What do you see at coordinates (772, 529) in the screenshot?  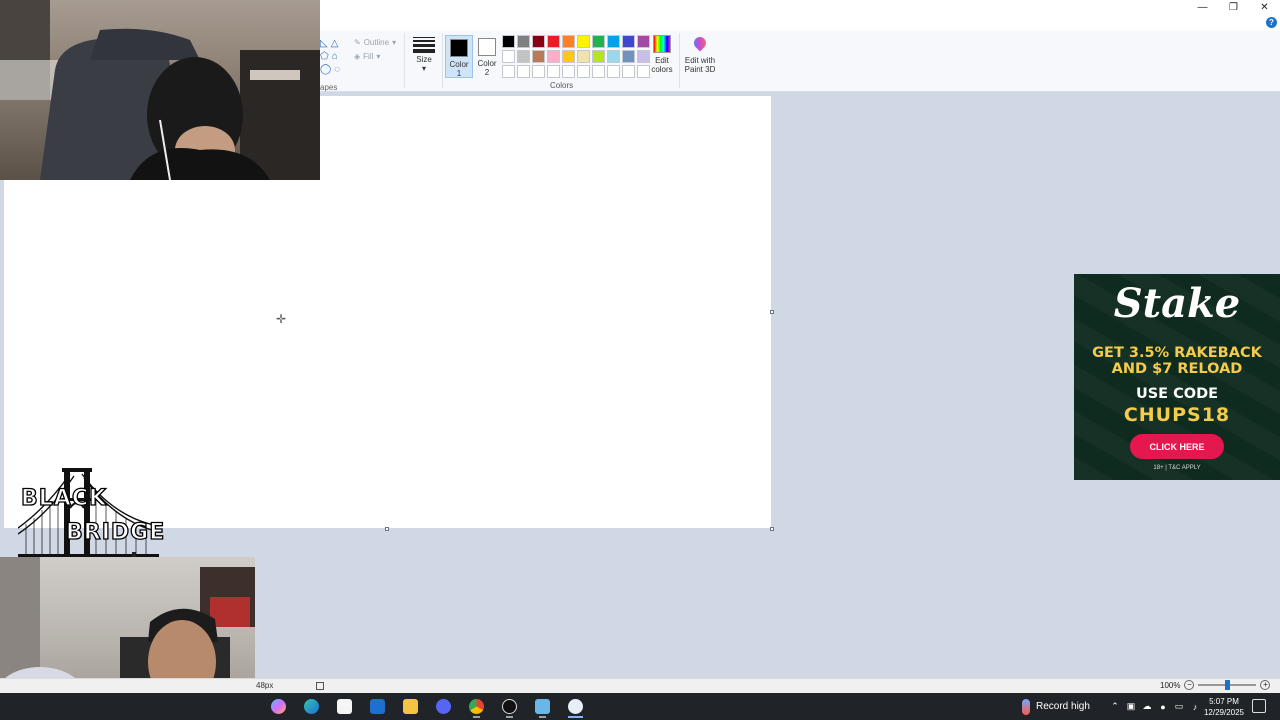 I see `resize-handle-corner` at bounding box center [772, 529].